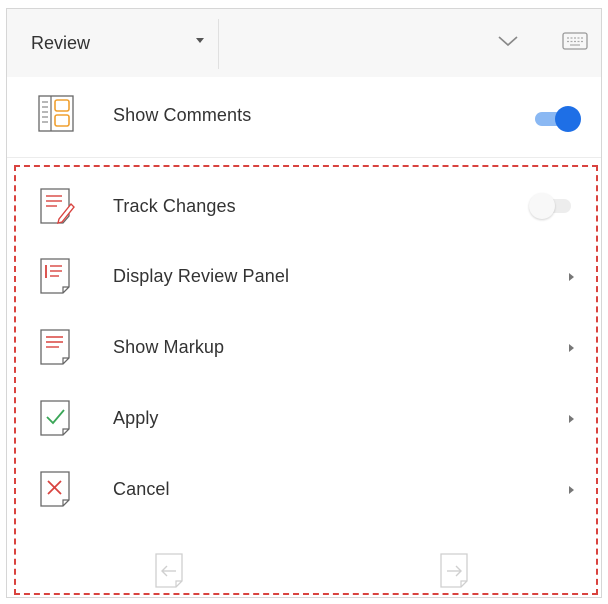 The height and width of the screenshot is (604, 608). What do you see at coordinates (182, 115) in the screenshot?
I see `show-comments-label: Show Comments` at bounding box center [182, 115].